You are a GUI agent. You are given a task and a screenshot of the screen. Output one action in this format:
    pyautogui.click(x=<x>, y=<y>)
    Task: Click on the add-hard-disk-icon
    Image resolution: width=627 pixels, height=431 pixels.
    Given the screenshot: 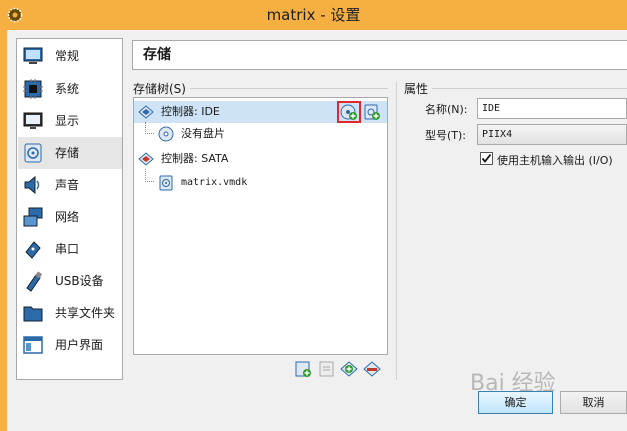 What is the action you would take?
    pyautogui.click(x=372, y=112)
    